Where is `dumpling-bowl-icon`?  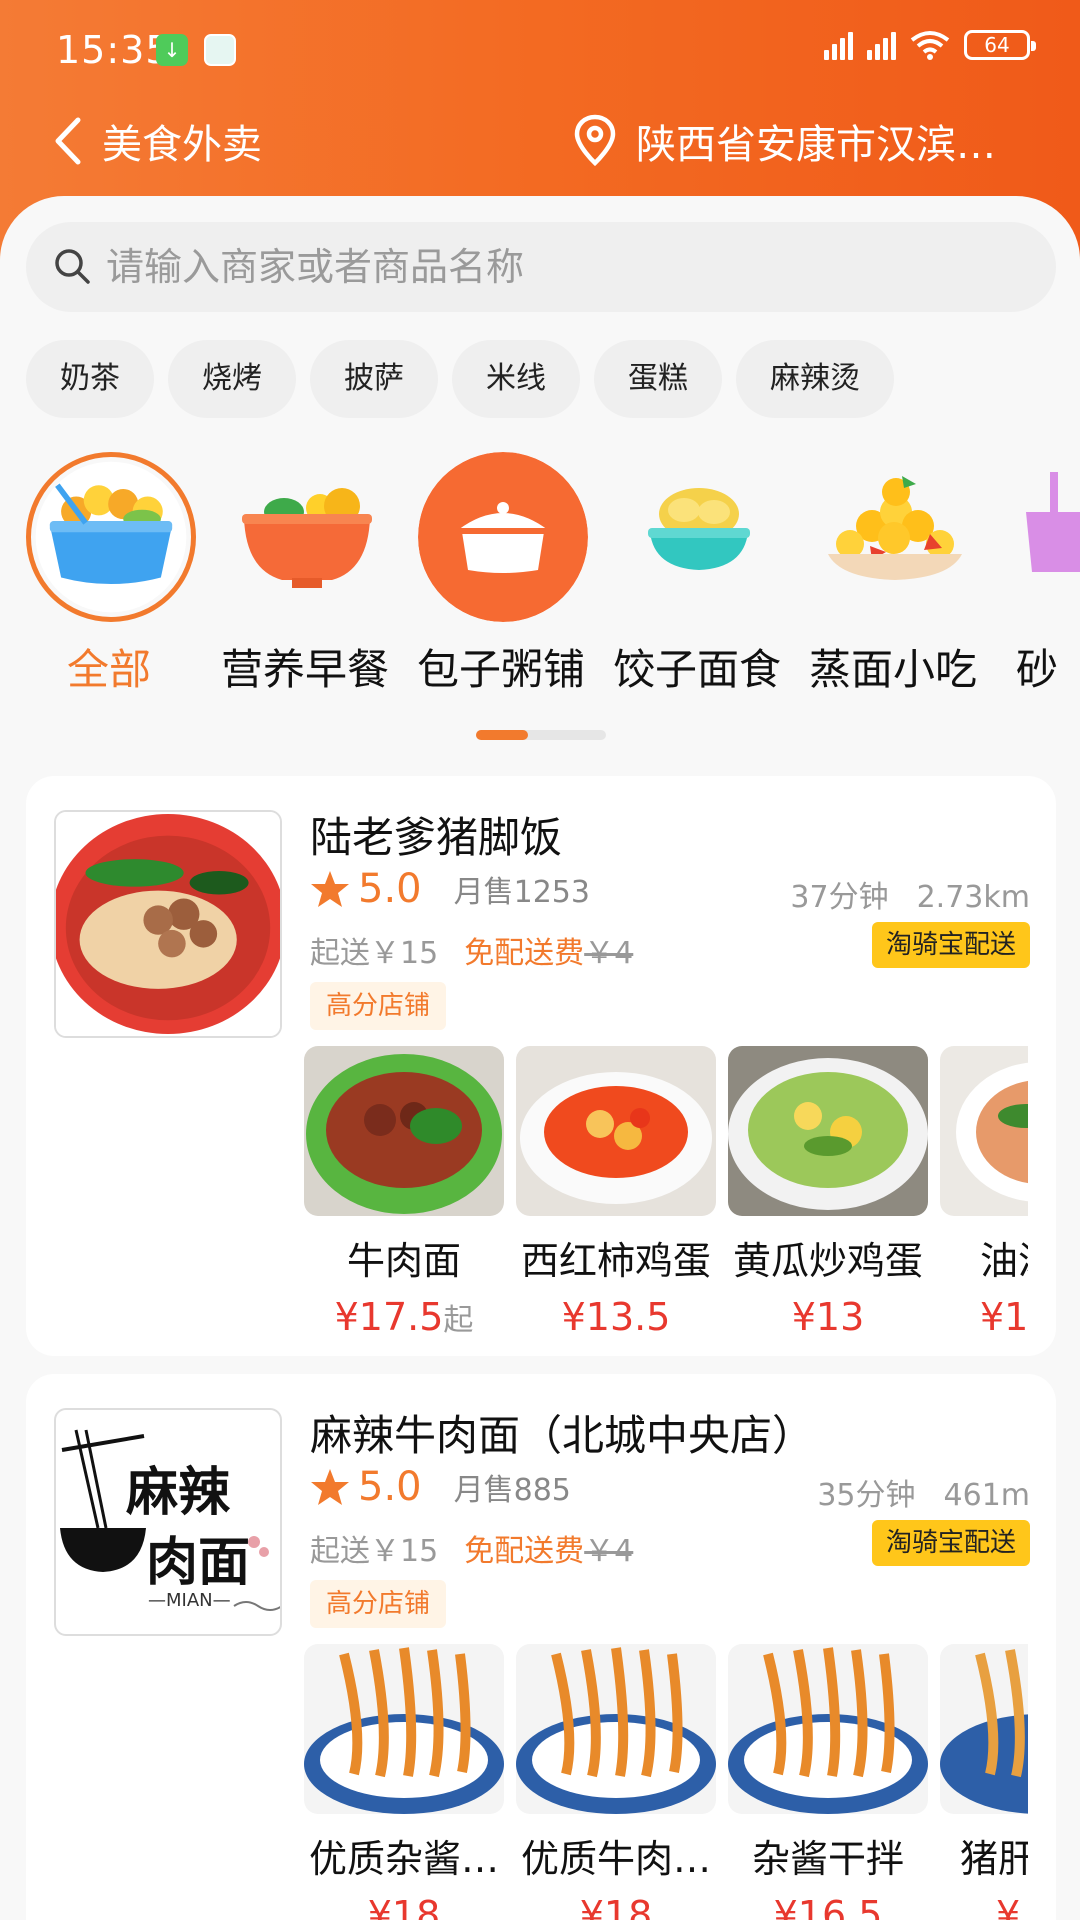 dumpling-bowl-icon is located at coordinates (699, 529).